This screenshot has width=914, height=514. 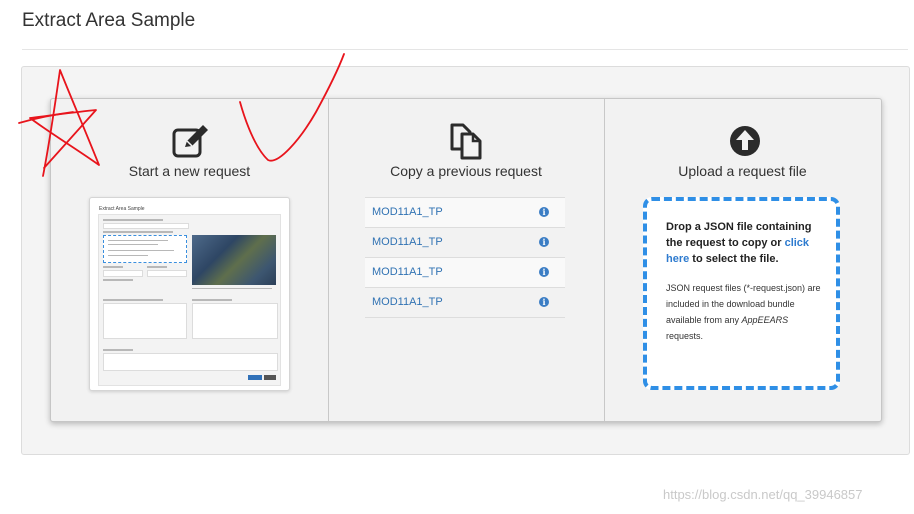 I want to click on check-annotation, so click(x=292, y=107).